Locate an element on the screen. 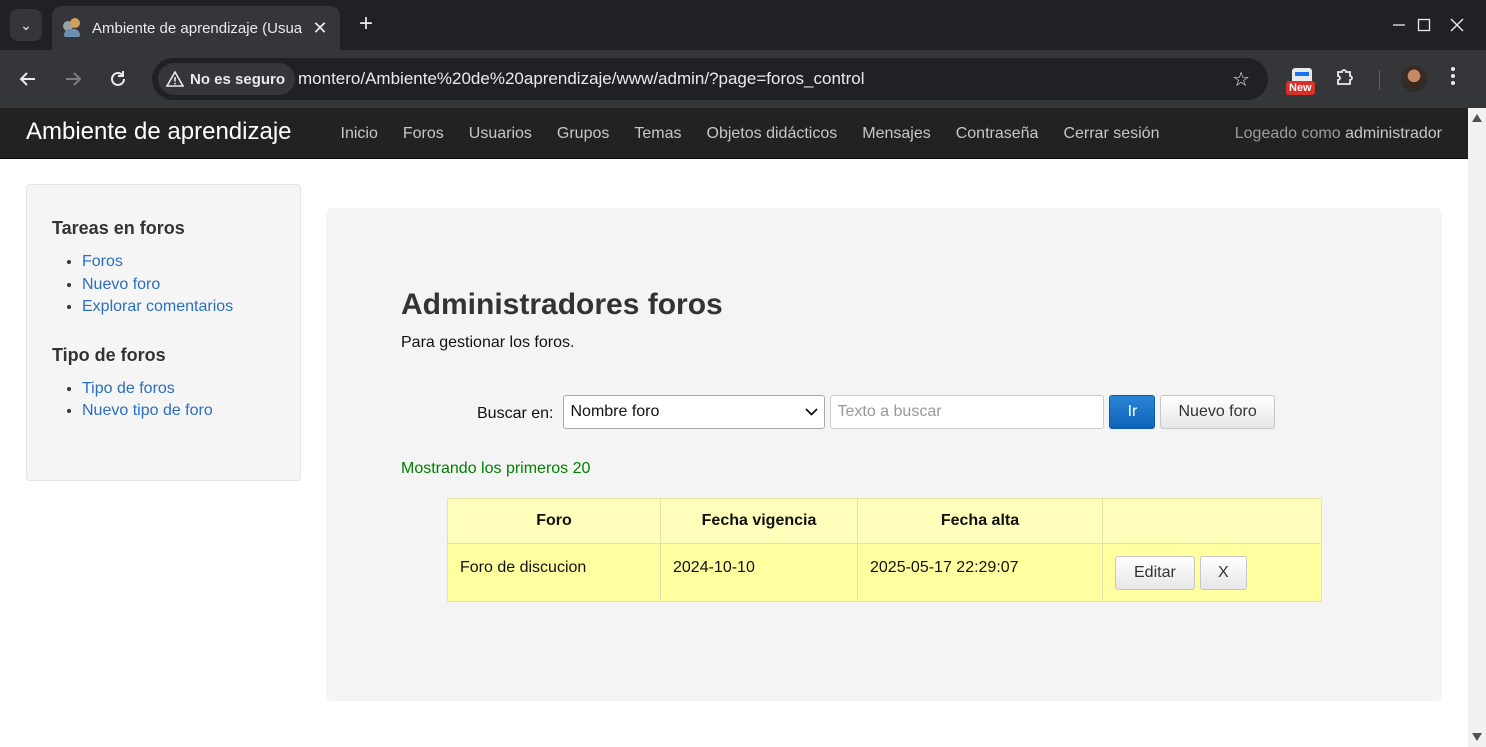 This screenshot has width=1486, height=747. nav-link-cerrar-sesion: Cerrar sesión is located at coordinates (1111, 133).